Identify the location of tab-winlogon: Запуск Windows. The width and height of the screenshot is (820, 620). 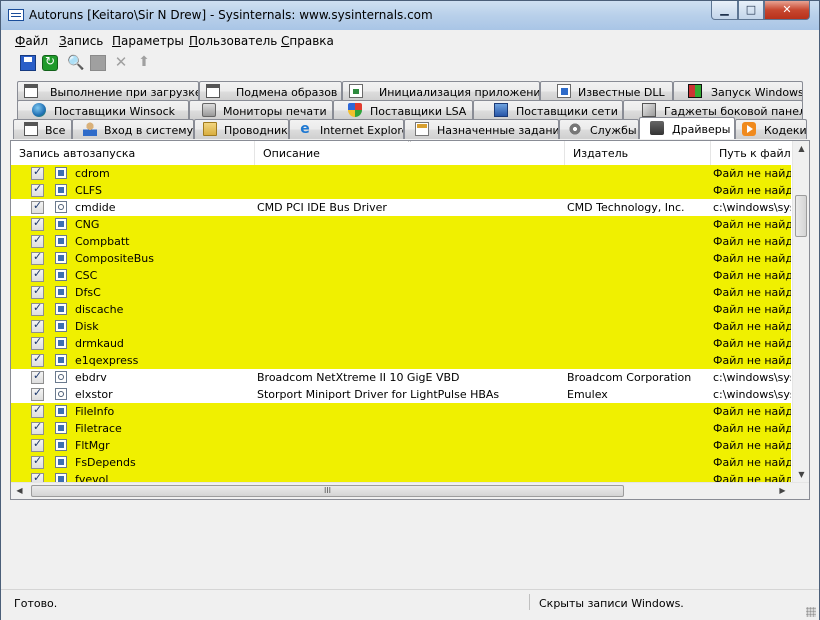
(738, 91).